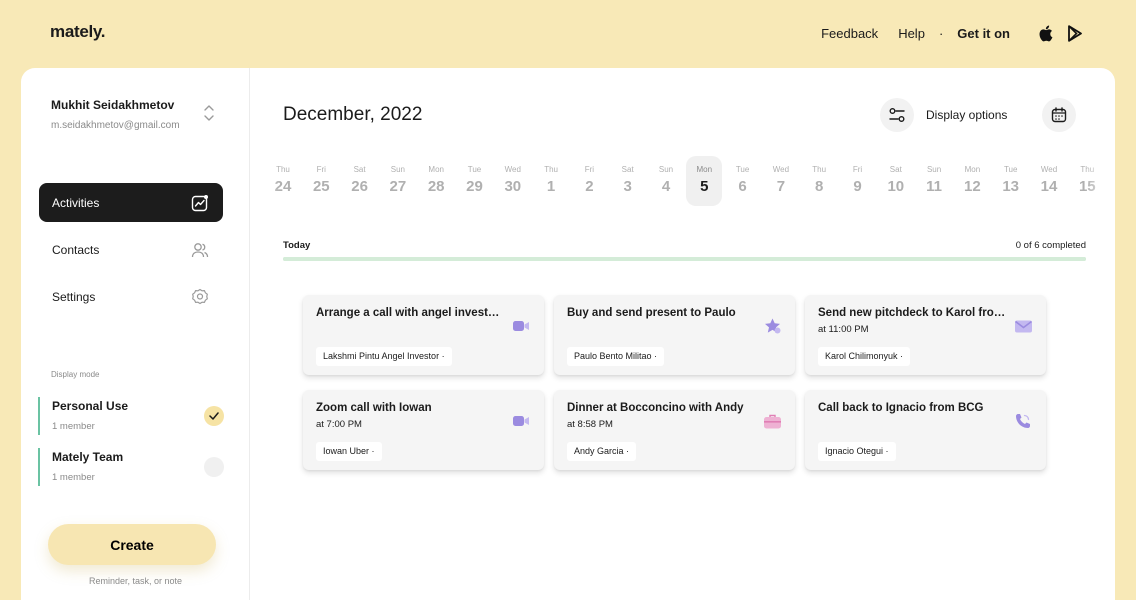  I want to click on sidebar-item-contacts: Contacts, so click(131, 249).